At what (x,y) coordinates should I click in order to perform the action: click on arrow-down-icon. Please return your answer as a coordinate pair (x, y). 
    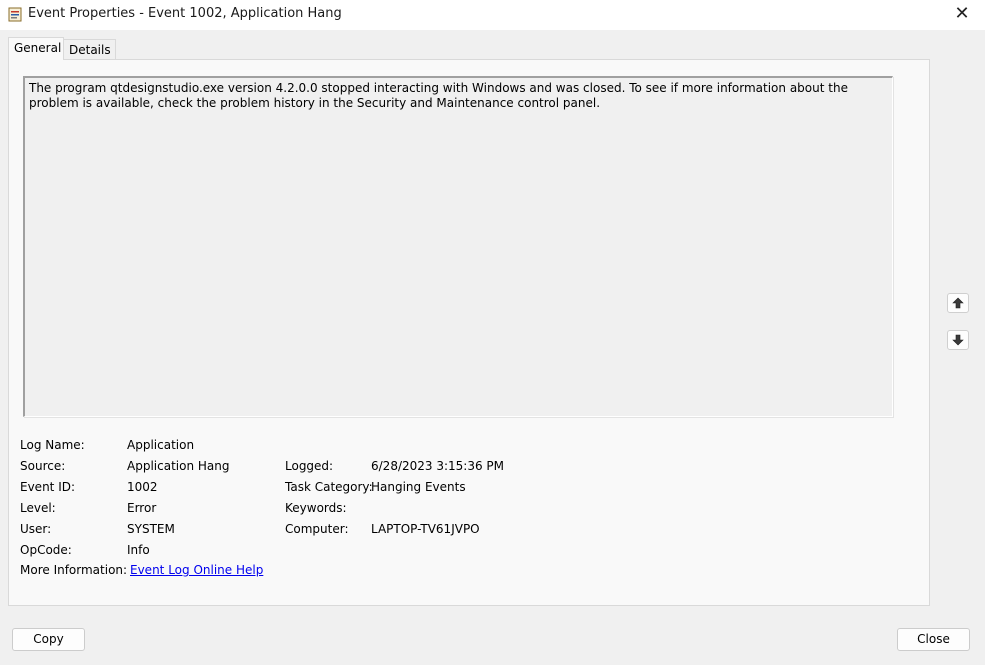
    Looking at the image, I should click on (958, 340).